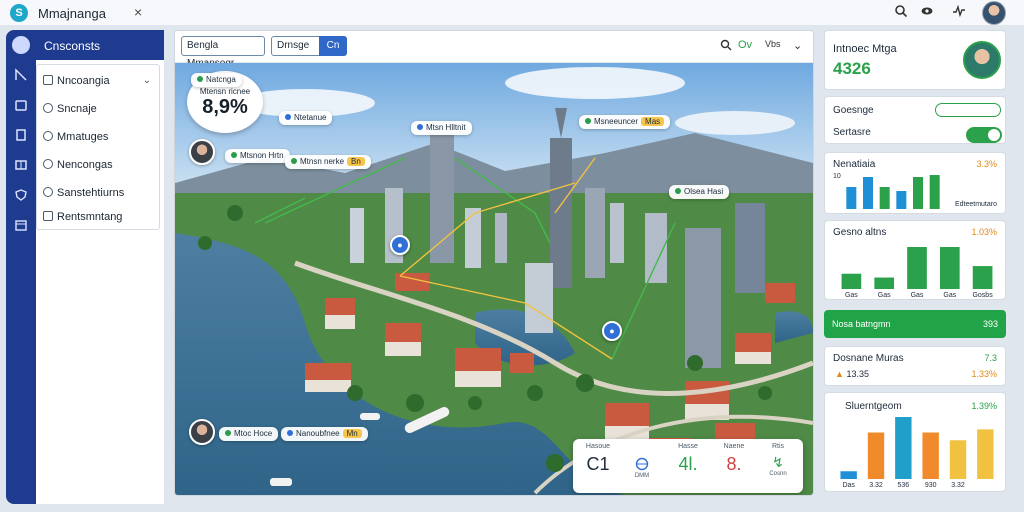 Image resolution: width=1024 pixels, height=512 pixels. What do you see at coordinates (48, 80) in the screenshot?
I see `list-icon` at bounding box center [48, 80].